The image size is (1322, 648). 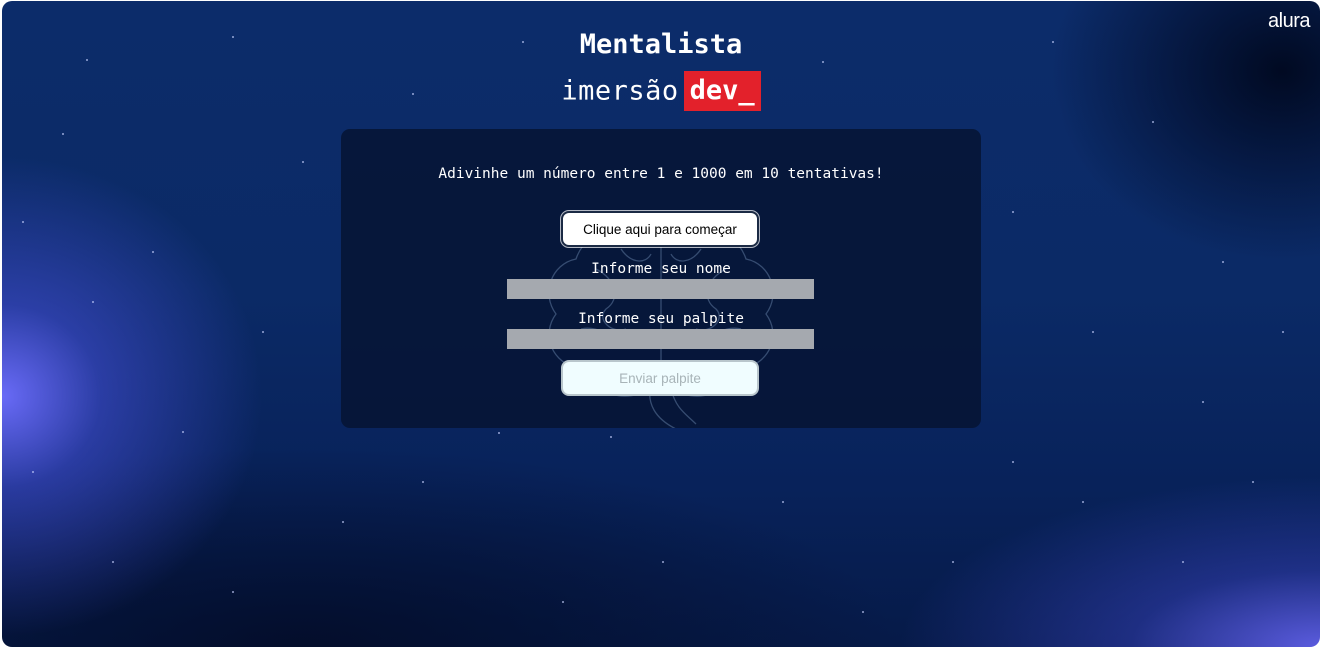 What do you see at coordinates (661, 269) in the screenshot?
I see `name-label: Informe seu nome` at bounding box center [661, 269].